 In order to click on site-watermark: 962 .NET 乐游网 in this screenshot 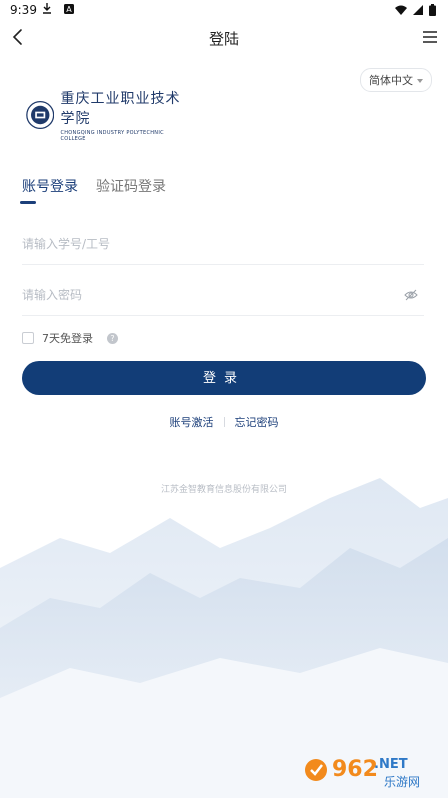, I will do `click(362, 773)`.